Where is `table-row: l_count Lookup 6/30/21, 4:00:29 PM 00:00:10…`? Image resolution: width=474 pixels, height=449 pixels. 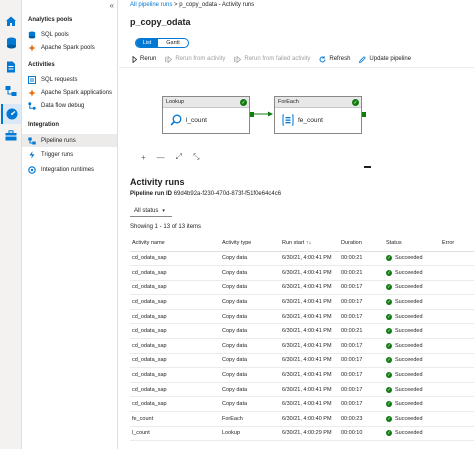
table-row: l_count Lookup 6/30/21, 4:00:29 PM 00:00:10… is located at coordinates (302, 434).